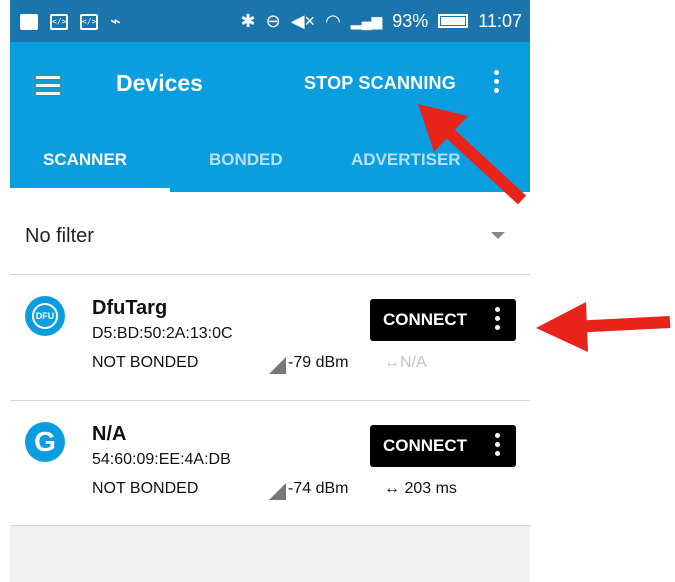 This screenshot has width=675, height=582. Describe the element at coordinates (59, 236) in the screenshot. I see `filter-label: No filter` at that location.